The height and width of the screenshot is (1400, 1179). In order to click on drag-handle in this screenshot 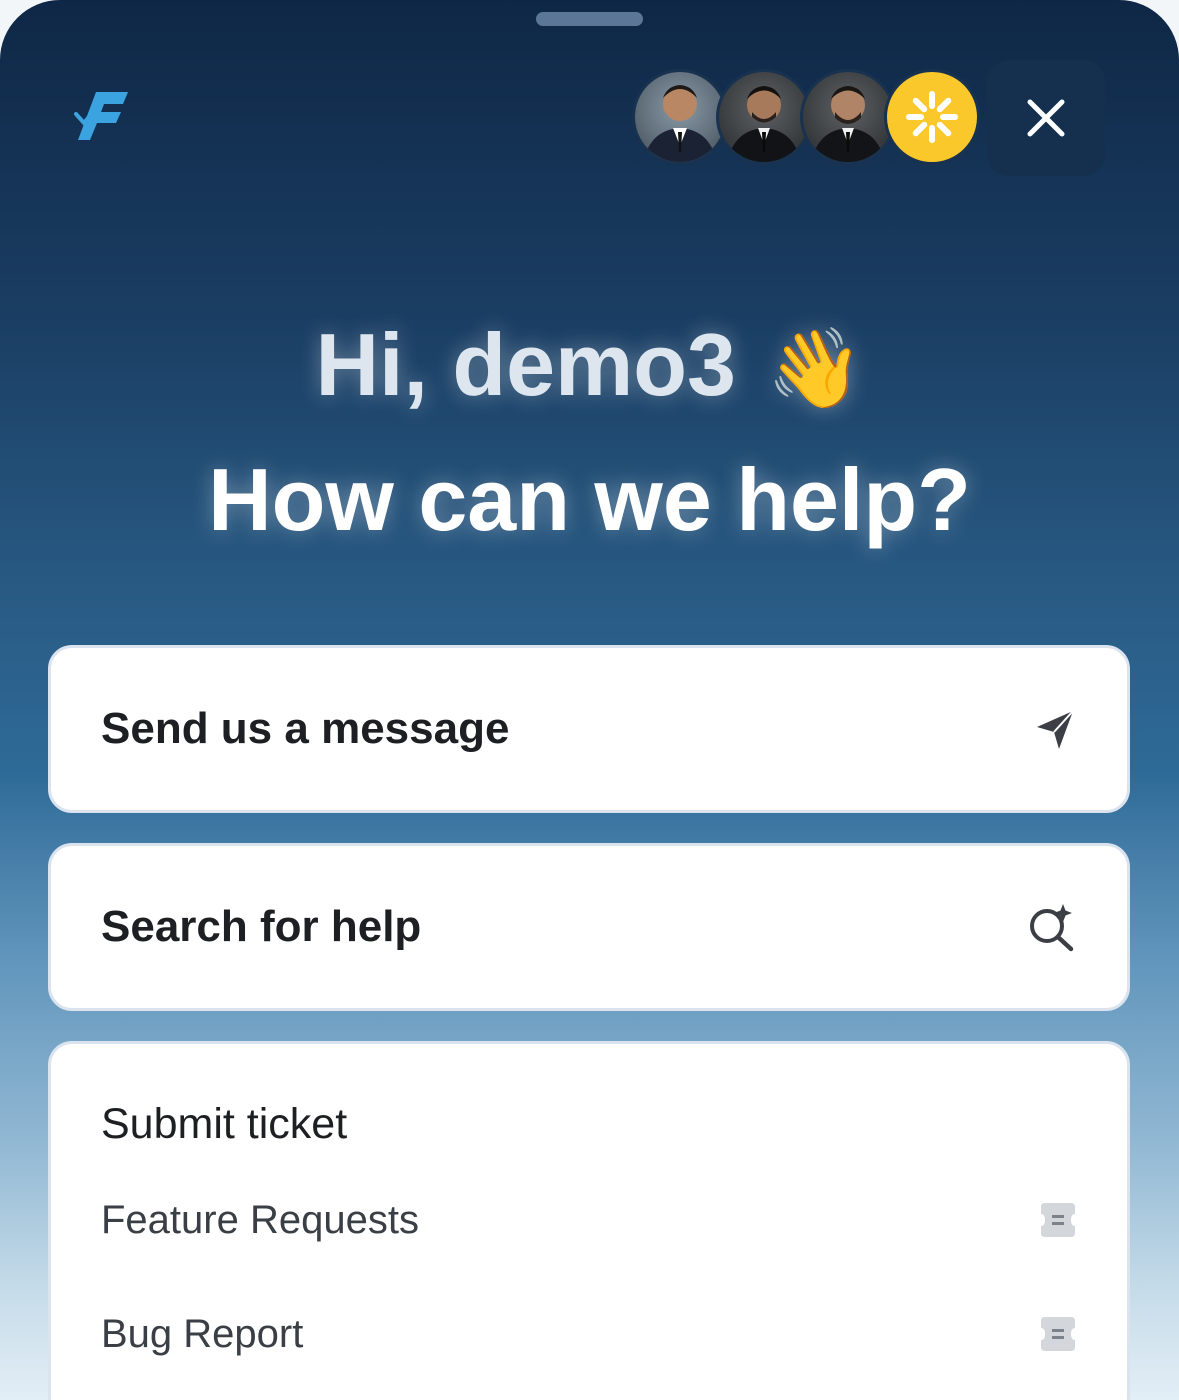, I will do `click(589, 19)`.